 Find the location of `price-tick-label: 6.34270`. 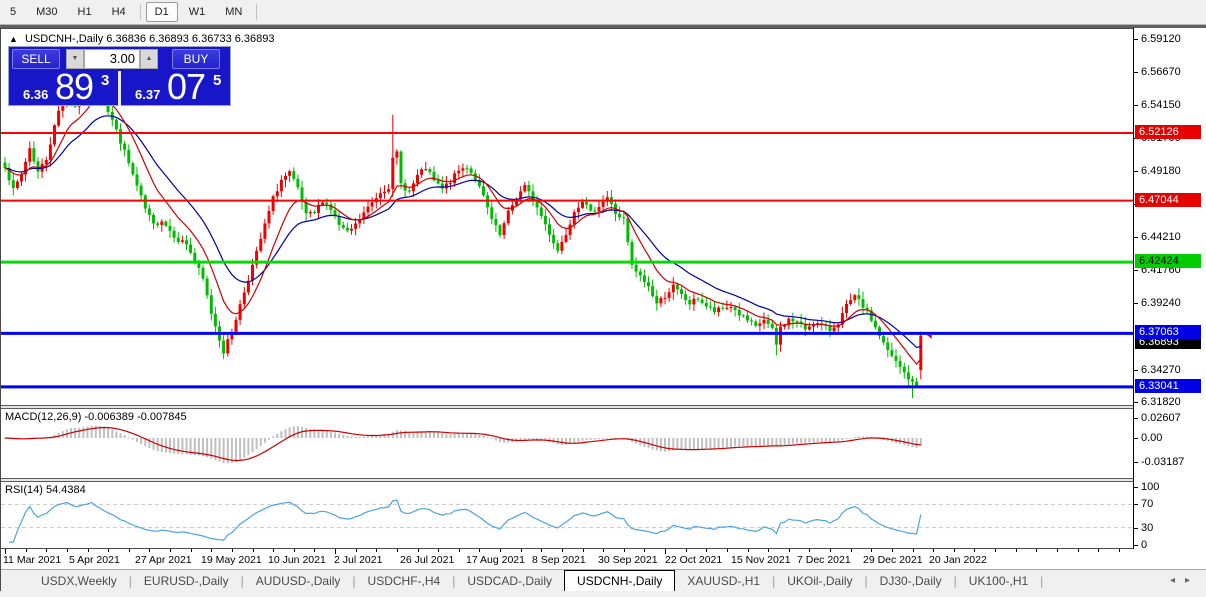

price-tick-label: 6.34270 is located at coordinates (1161, 370).